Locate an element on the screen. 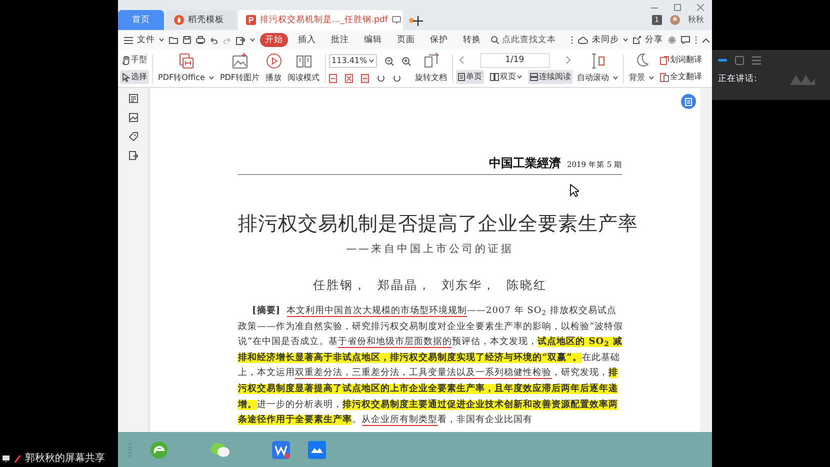 The width and height of the screenshot is (830, 467). book-icon is located at coordinates (304, 61).